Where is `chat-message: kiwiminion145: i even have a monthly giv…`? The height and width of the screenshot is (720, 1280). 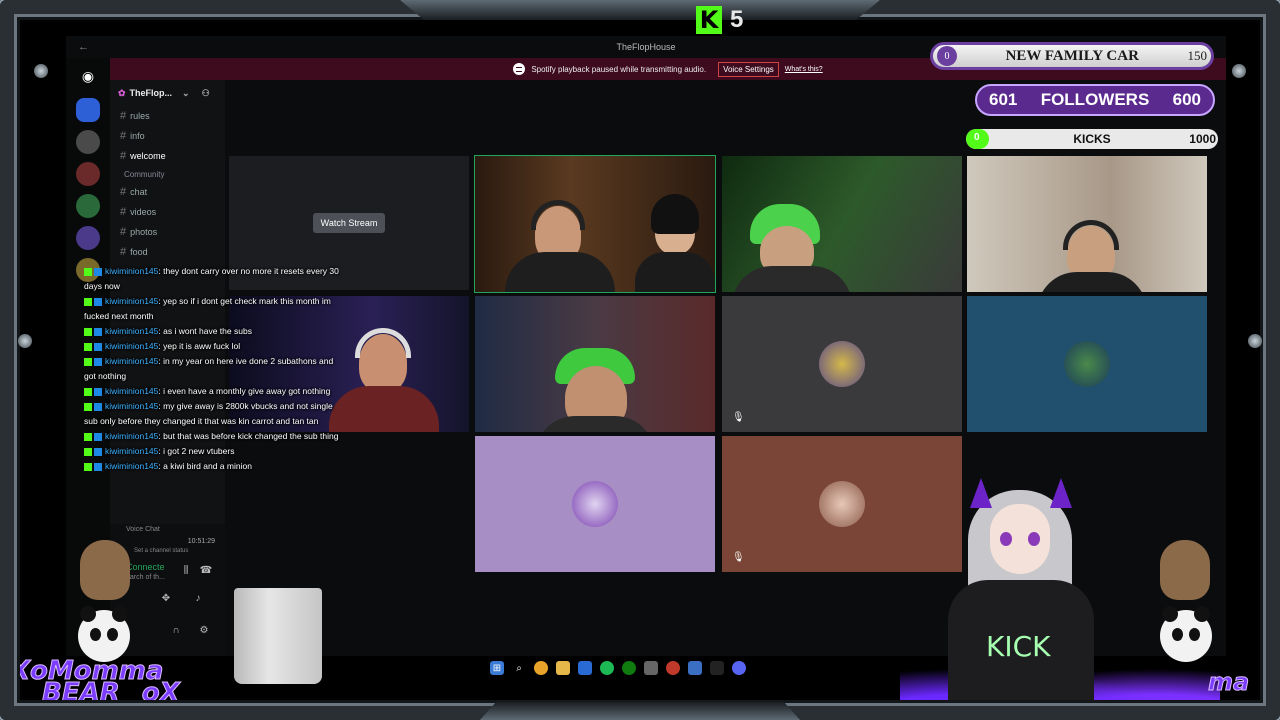 chat-message: kiwiminion145: i even have a monthly giv… is located at coordinates (215, 391).